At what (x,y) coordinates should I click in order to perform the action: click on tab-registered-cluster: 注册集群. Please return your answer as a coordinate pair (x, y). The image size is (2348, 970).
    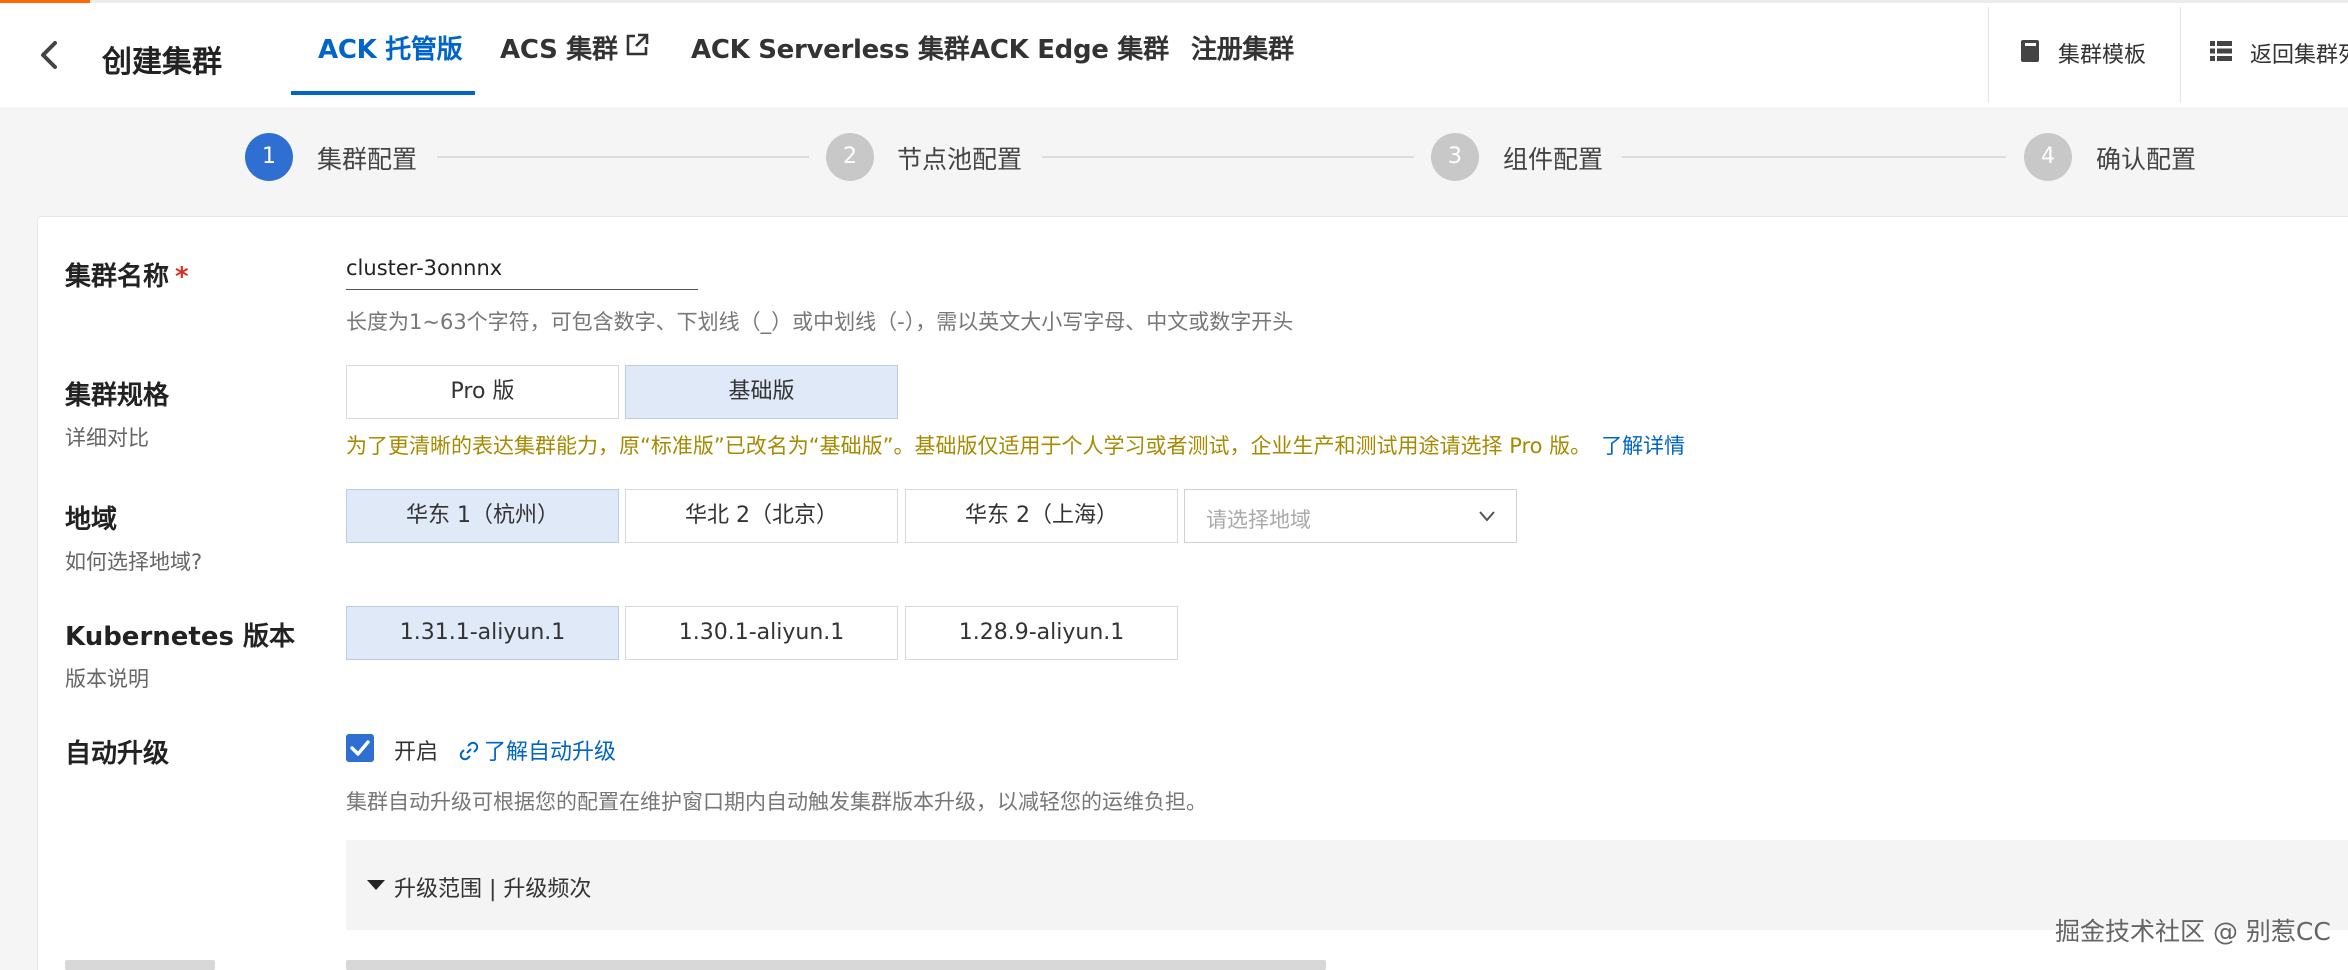
    Looking at the image, I should click on (1242, 47).